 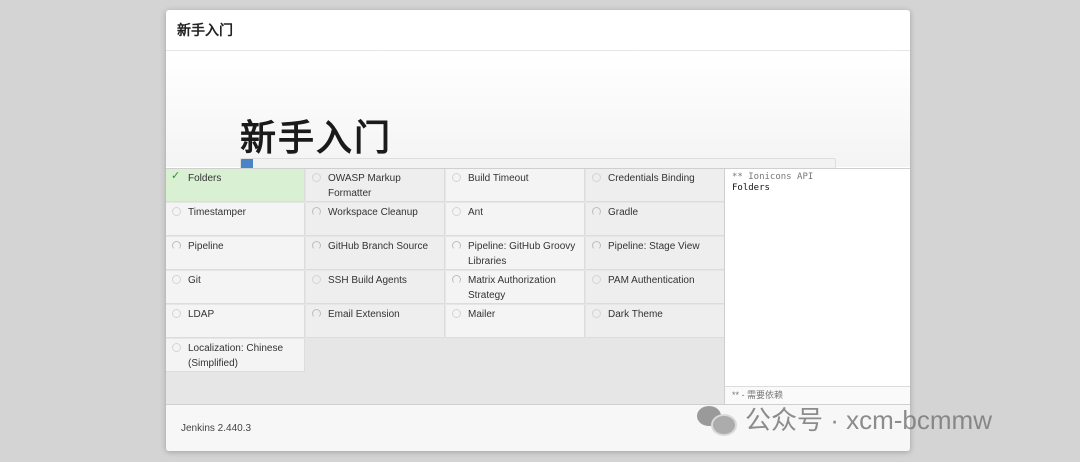 What do you see at coordinates (476, 212) in the screenshot?
I see `plugin-label: Ant` at bounding box center [476, 212].